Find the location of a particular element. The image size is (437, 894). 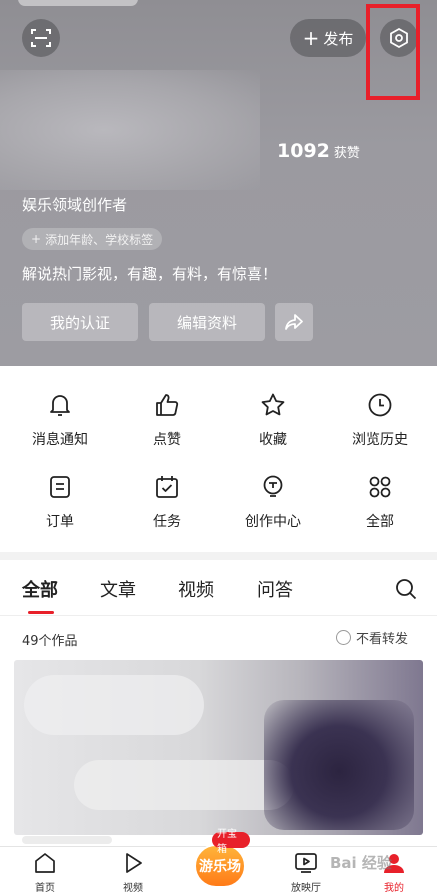

watermark: Bai 经验 is located at coordinates (361, 863).